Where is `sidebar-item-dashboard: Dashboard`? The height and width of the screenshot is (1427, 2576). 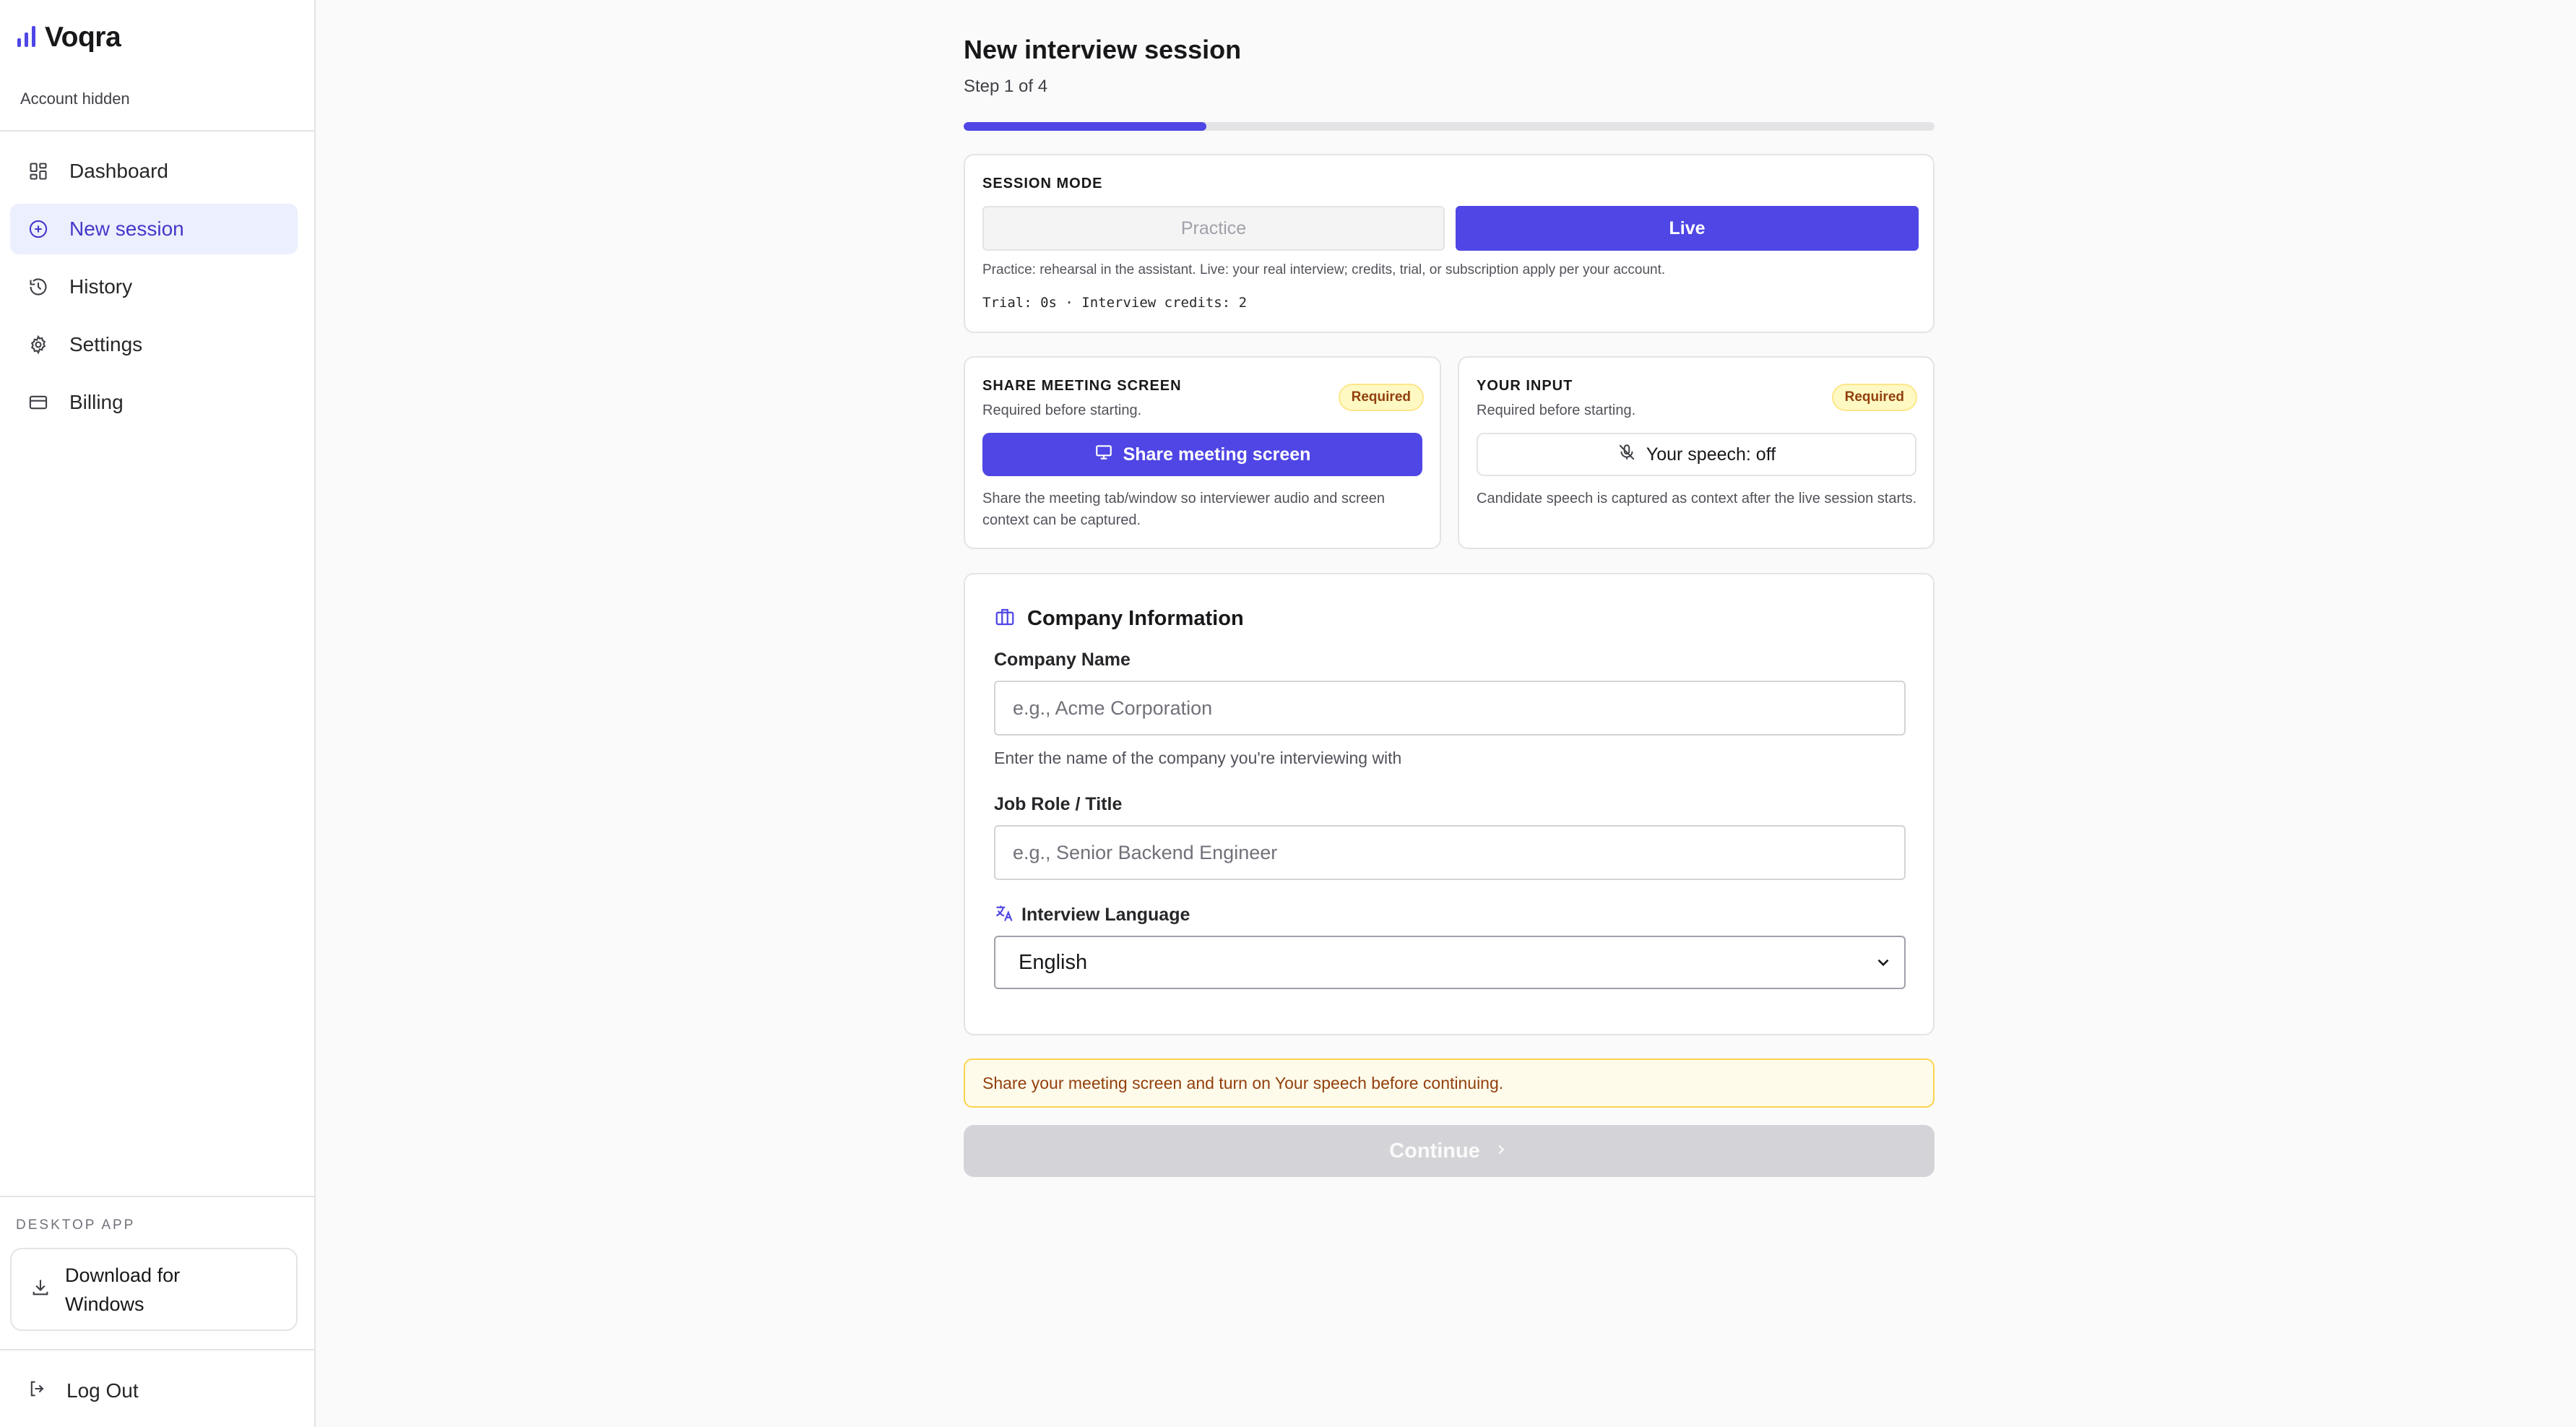 sidebar-item-dashboard: Dashboard is located at coordinates (154, 171).